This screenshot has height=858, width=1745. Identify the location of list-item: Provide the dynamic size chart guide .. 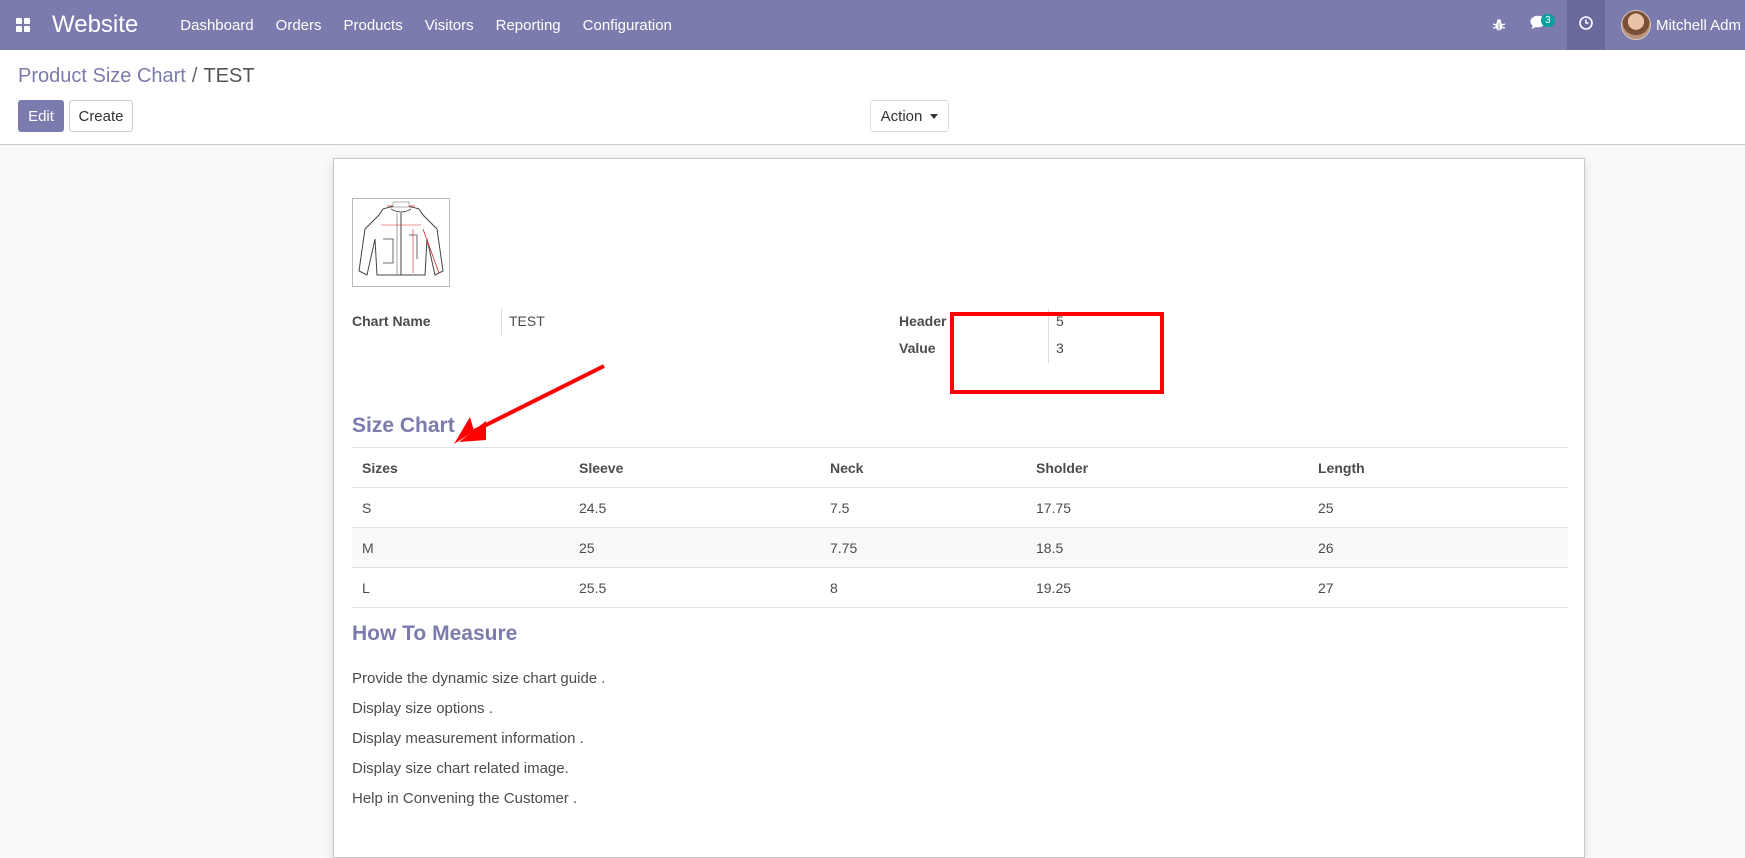
(479, 678).